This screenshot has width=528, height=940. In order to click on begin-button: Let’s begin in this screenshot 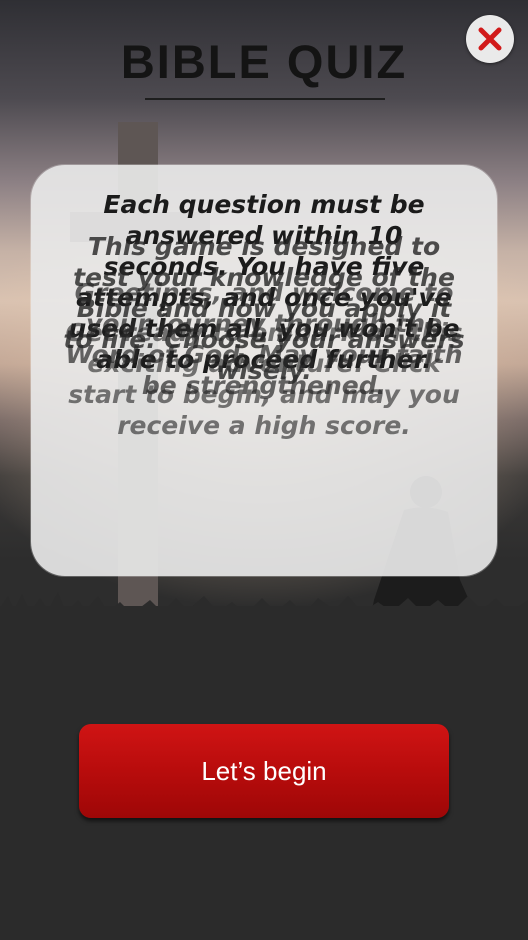, I will do `click(264, 771)`.